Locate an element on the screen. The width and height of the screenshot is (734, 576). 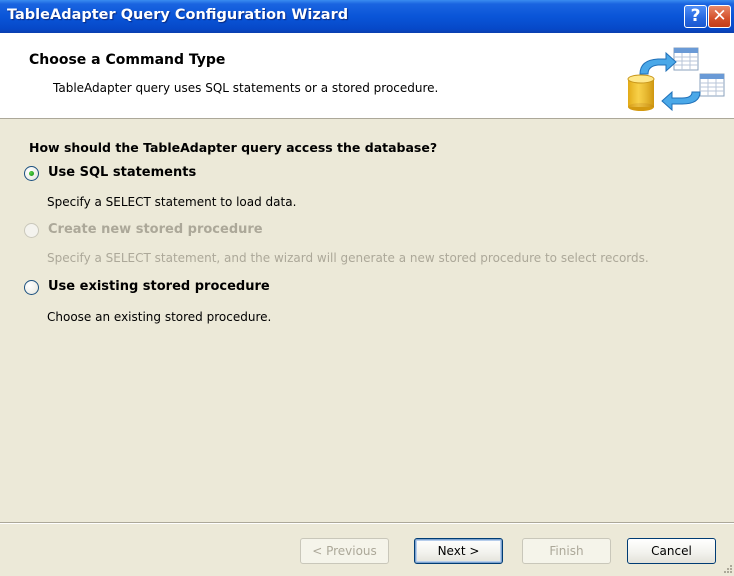
resize-grip-icon is located at coordinates (727, 568).